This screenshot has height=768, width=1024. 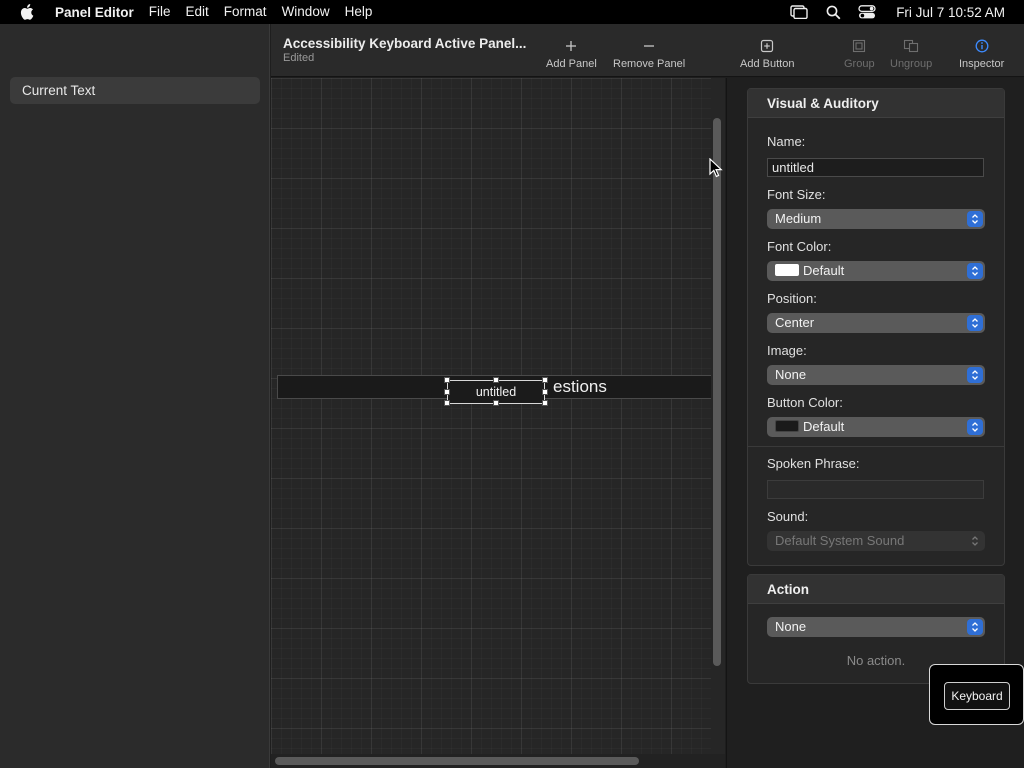 I want to click on sound-value: Default System Sound, so click(x=840, y=540).